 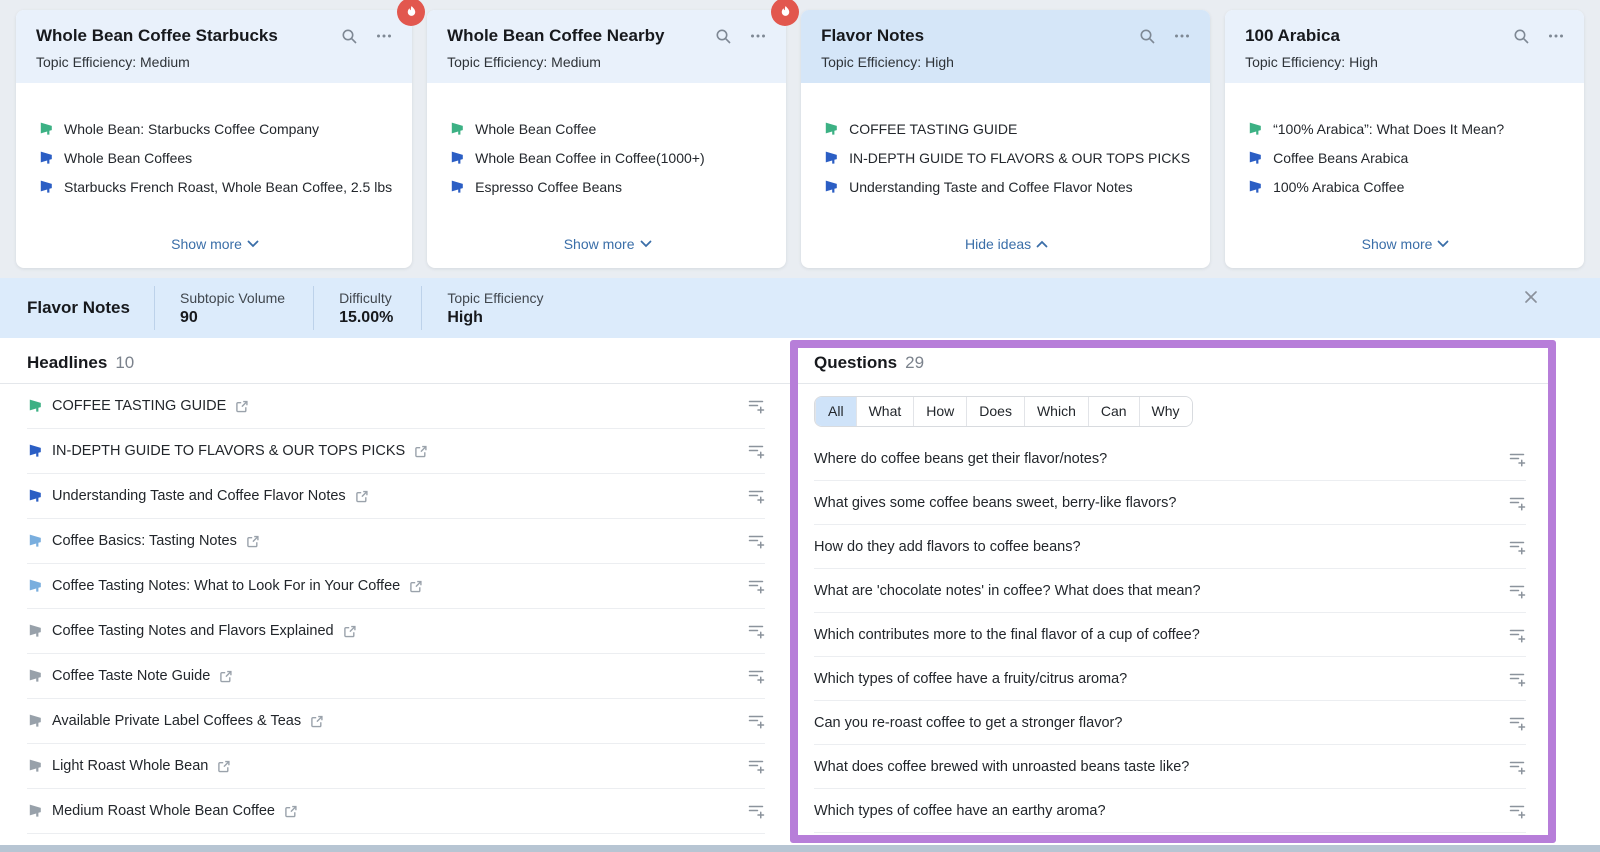 What do you see at coordinates (1363, 62) in the screenshot?
I see `topic-efficiency-value: High` at bounding box center [1363, 62].